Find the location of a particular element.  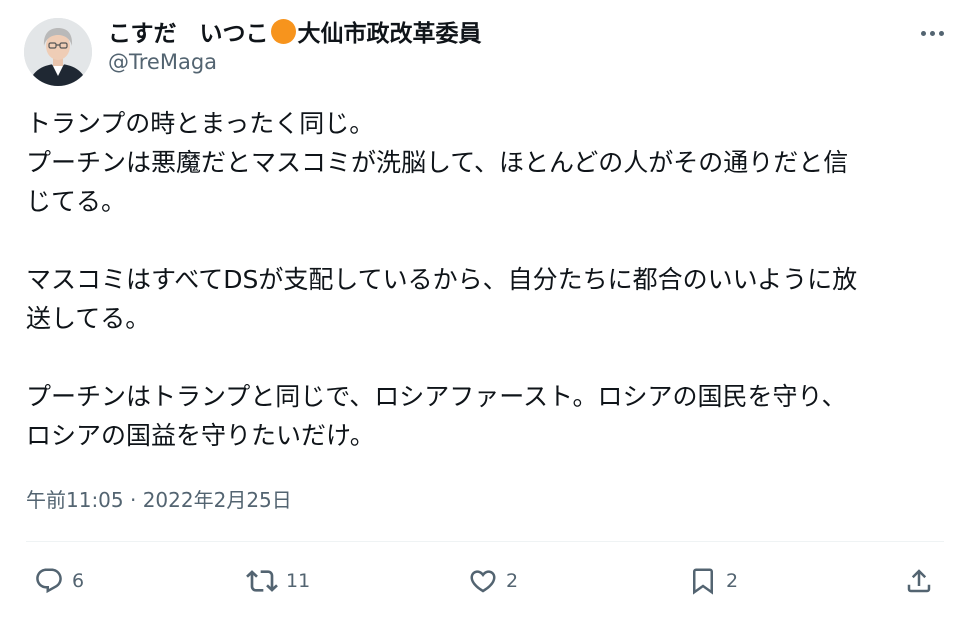

tweet-line: ロシアの国益を守りたいだけ。 is located at coordinates (200, 435).